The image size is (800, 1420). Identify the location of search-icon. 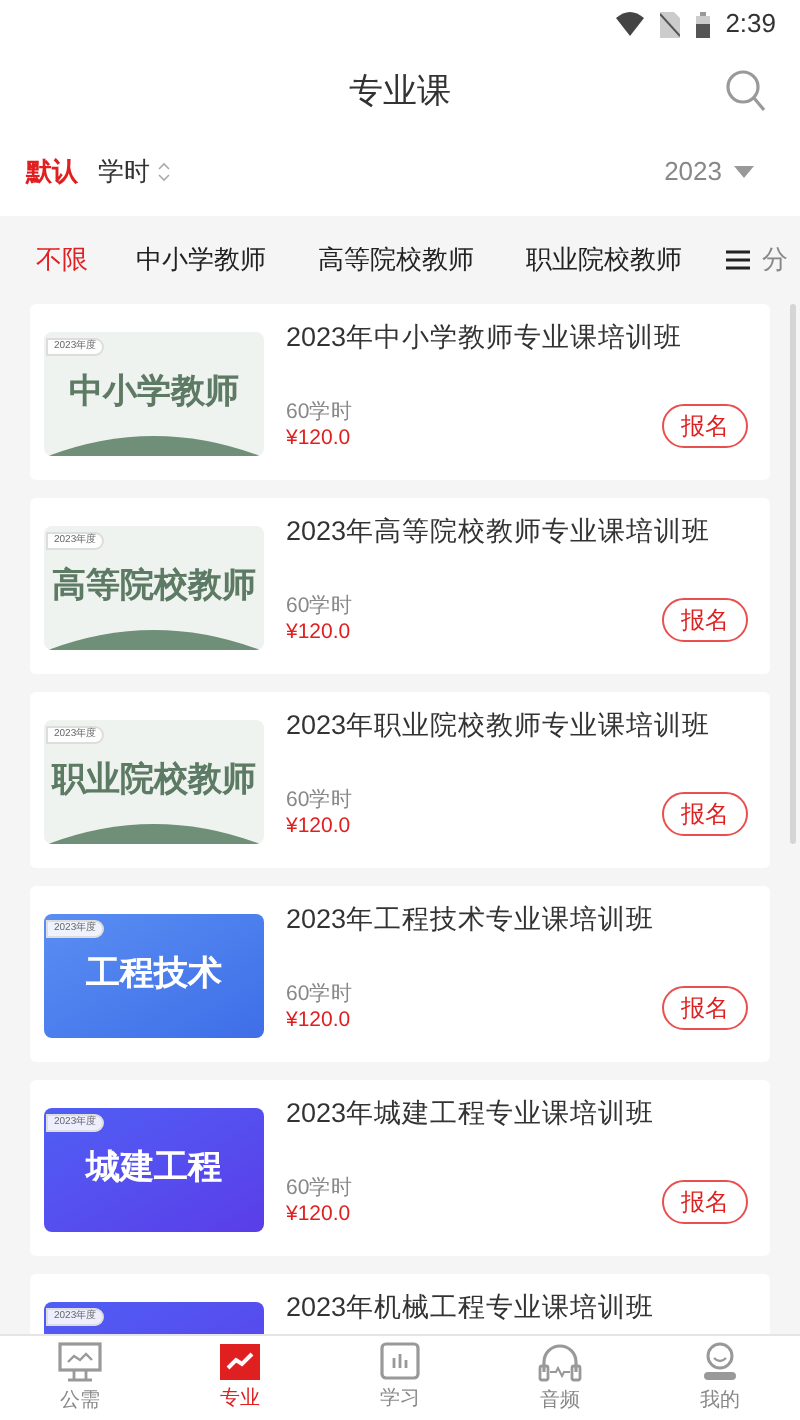
(746, 91).